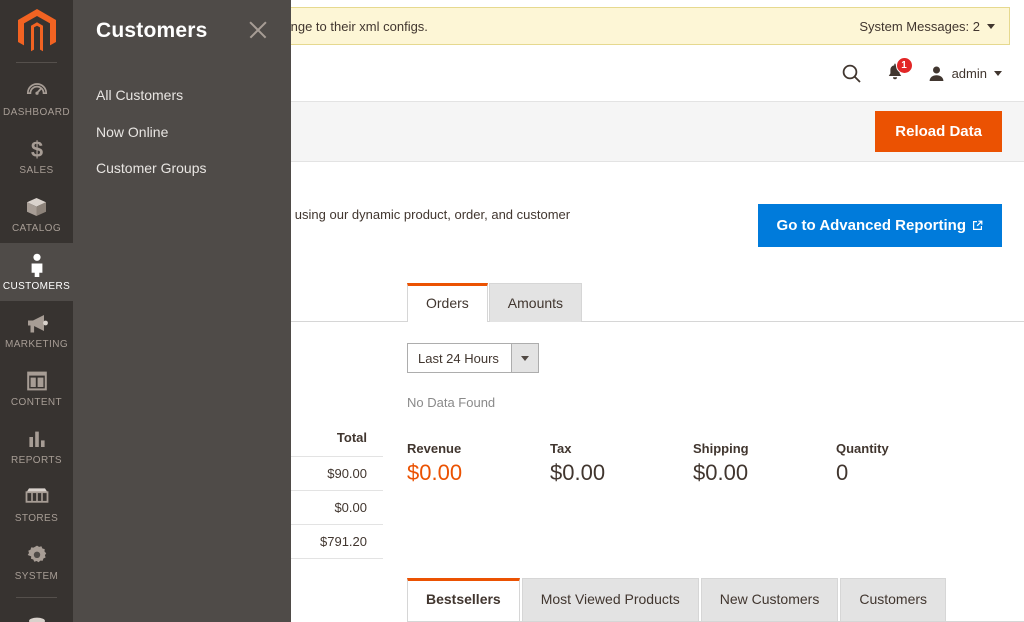  I want to click on sidebar-item-reports: REPORTS, so click(36, 446).